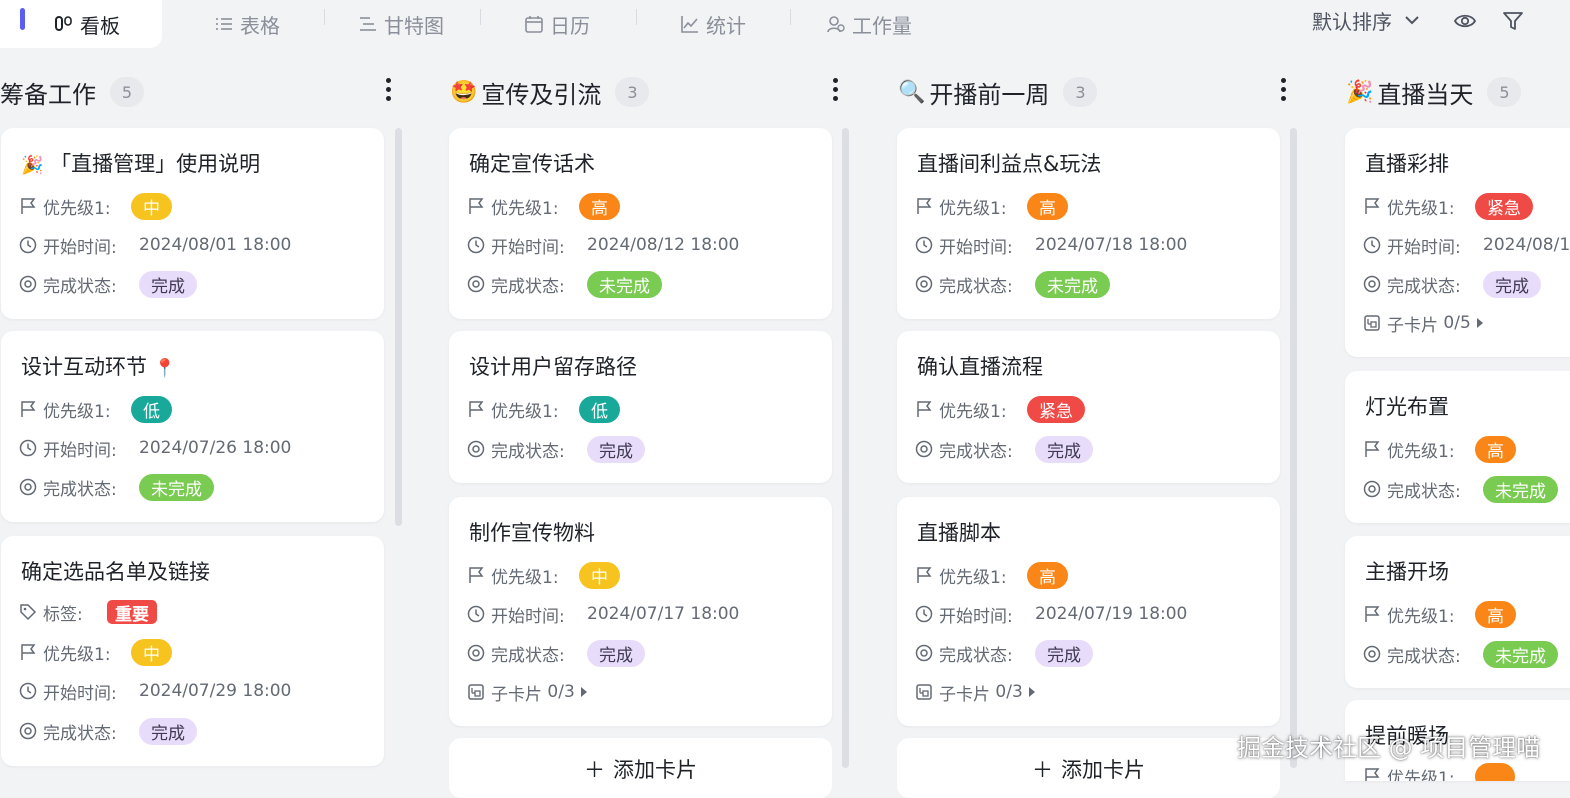 This screenshot has height=798, width=1570. What do you see at coordinates (603, 245) in the screenshot?
I see `start-time-row: 开始时间: 2024/08/12 18:00` at bounding box center [603, 245].